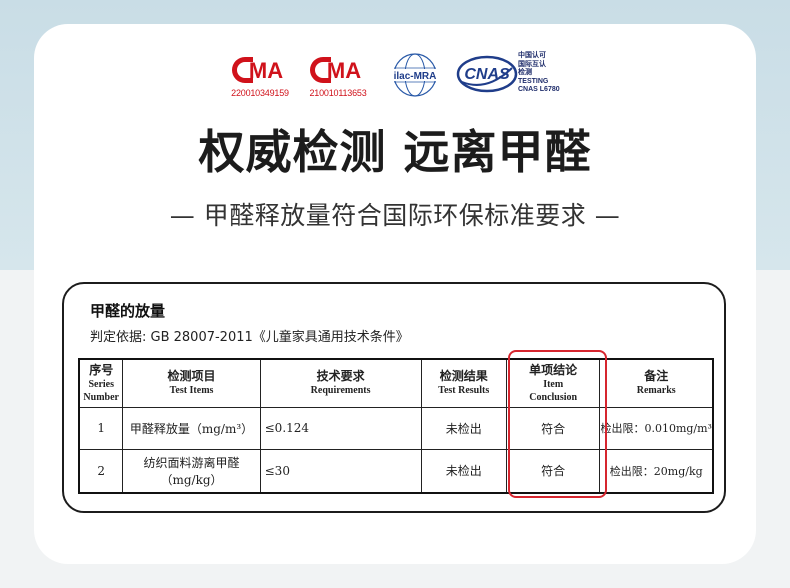  Describe the element at coordinates (340, 383) in the screenshot. I see `header-cell: 技术要求 Requirements` at that location.